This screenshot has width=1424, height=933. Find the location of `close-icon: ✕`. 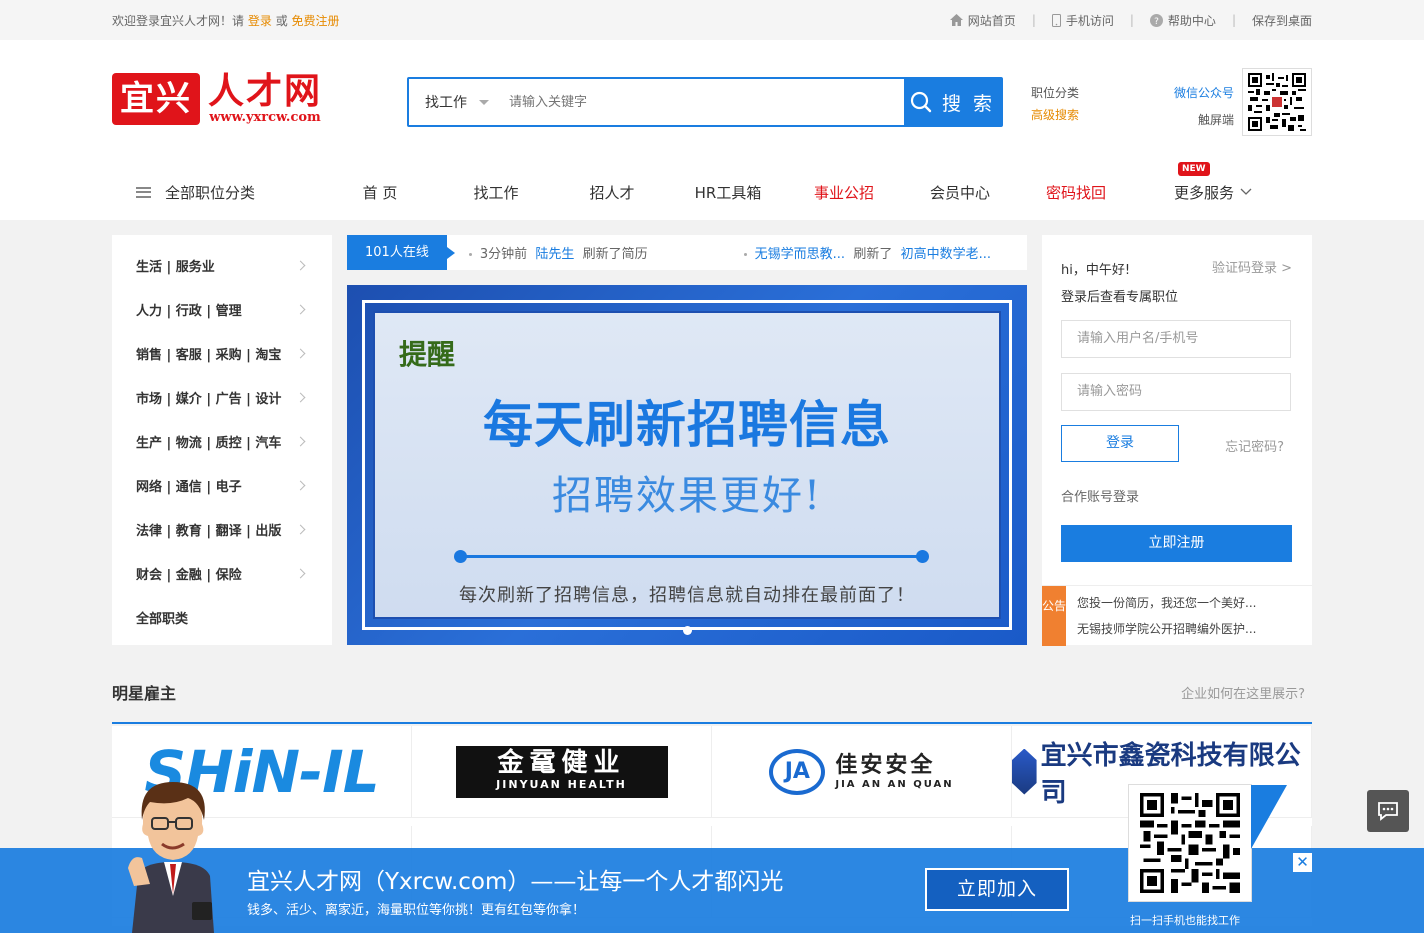

close-icon: ✕ is located at coordinates (1302, 862).